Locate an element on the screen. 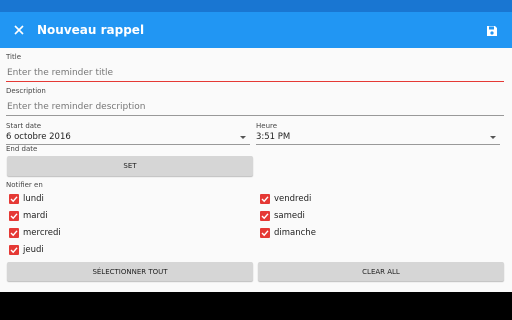 The height and width of the screenshot is (320, 512). hour-value: 3:51 PM is located at coordinates (273, 137).